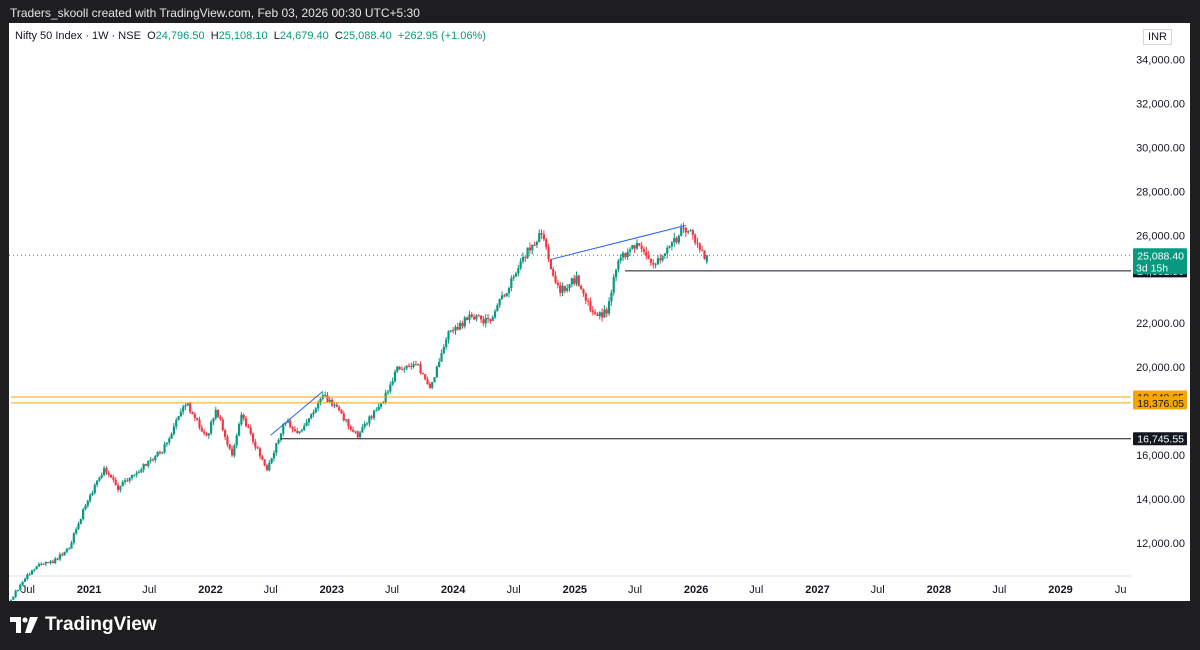  I want to click on x-tick-label: 2025, so click(575, 590).